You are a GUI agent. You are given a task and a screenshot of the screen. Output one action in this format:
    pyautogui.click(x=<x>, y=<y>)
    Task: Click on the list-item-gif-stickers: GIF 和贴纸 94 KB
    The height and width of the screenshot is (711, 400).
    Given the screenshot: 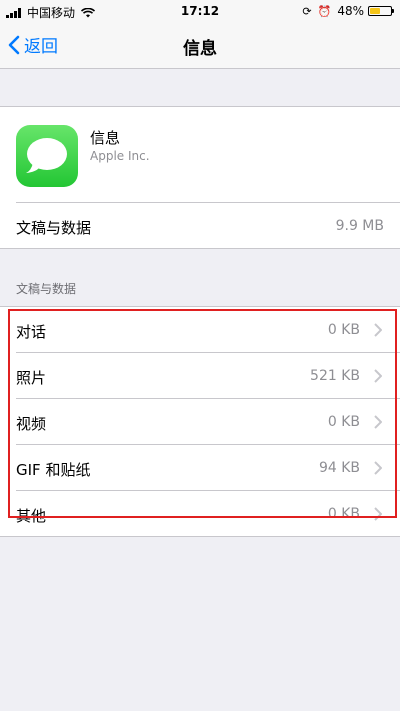 What is the action you would take?
    pyautogui.click(x=200, y=468)
    